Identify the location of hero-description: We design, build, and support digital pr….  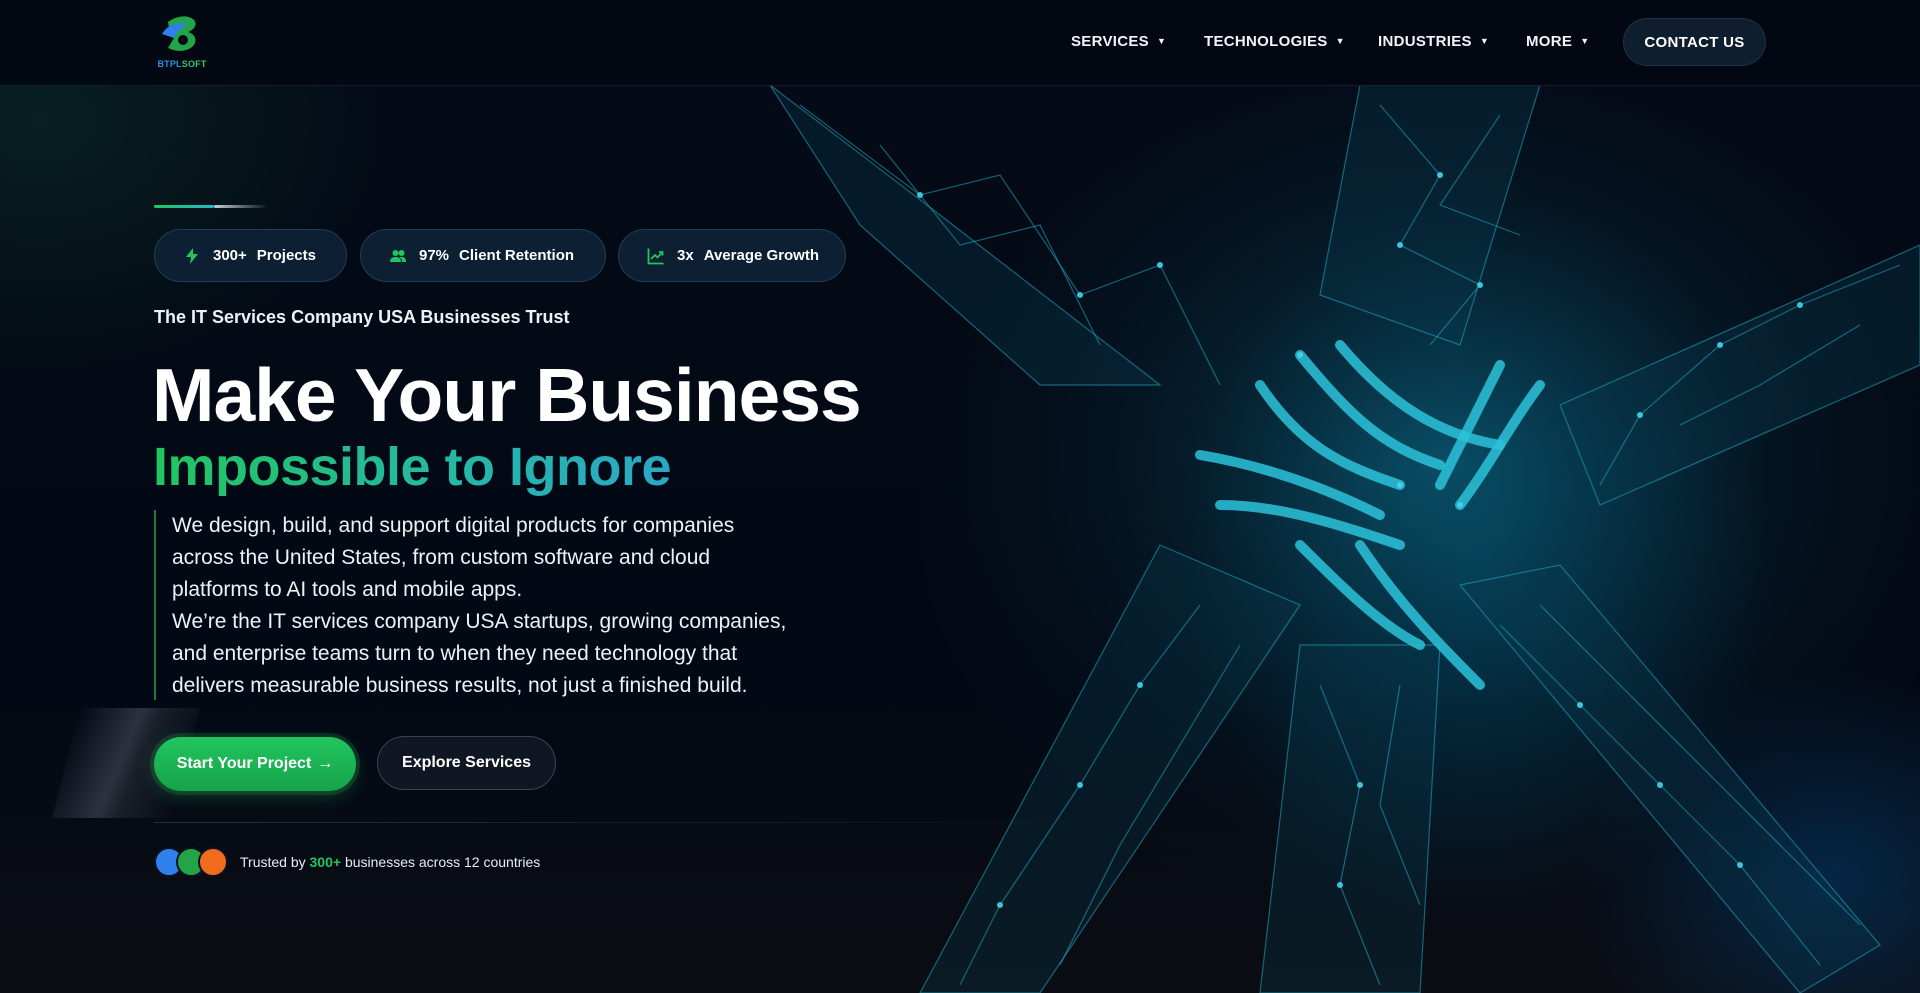
(474, 605).